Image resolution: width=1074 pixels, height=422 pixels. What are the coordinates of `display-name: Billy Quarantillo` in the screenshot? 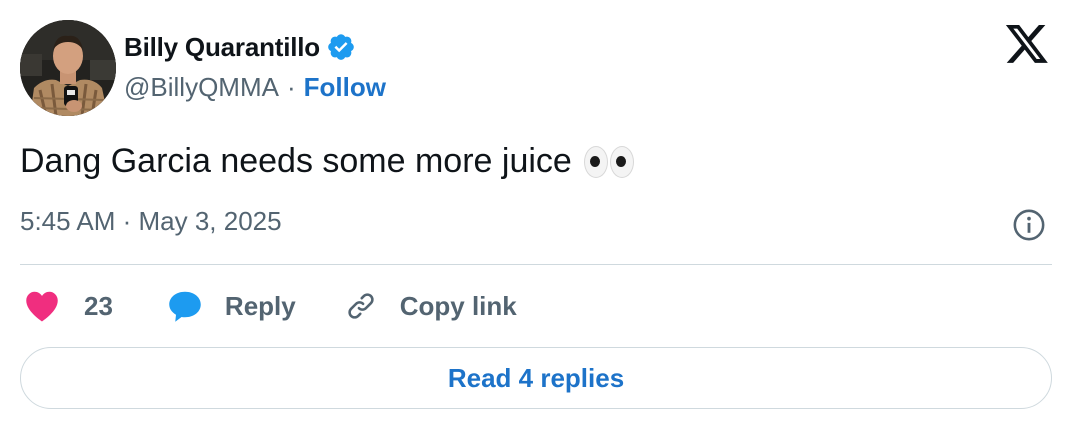 It's located at (222, 47).